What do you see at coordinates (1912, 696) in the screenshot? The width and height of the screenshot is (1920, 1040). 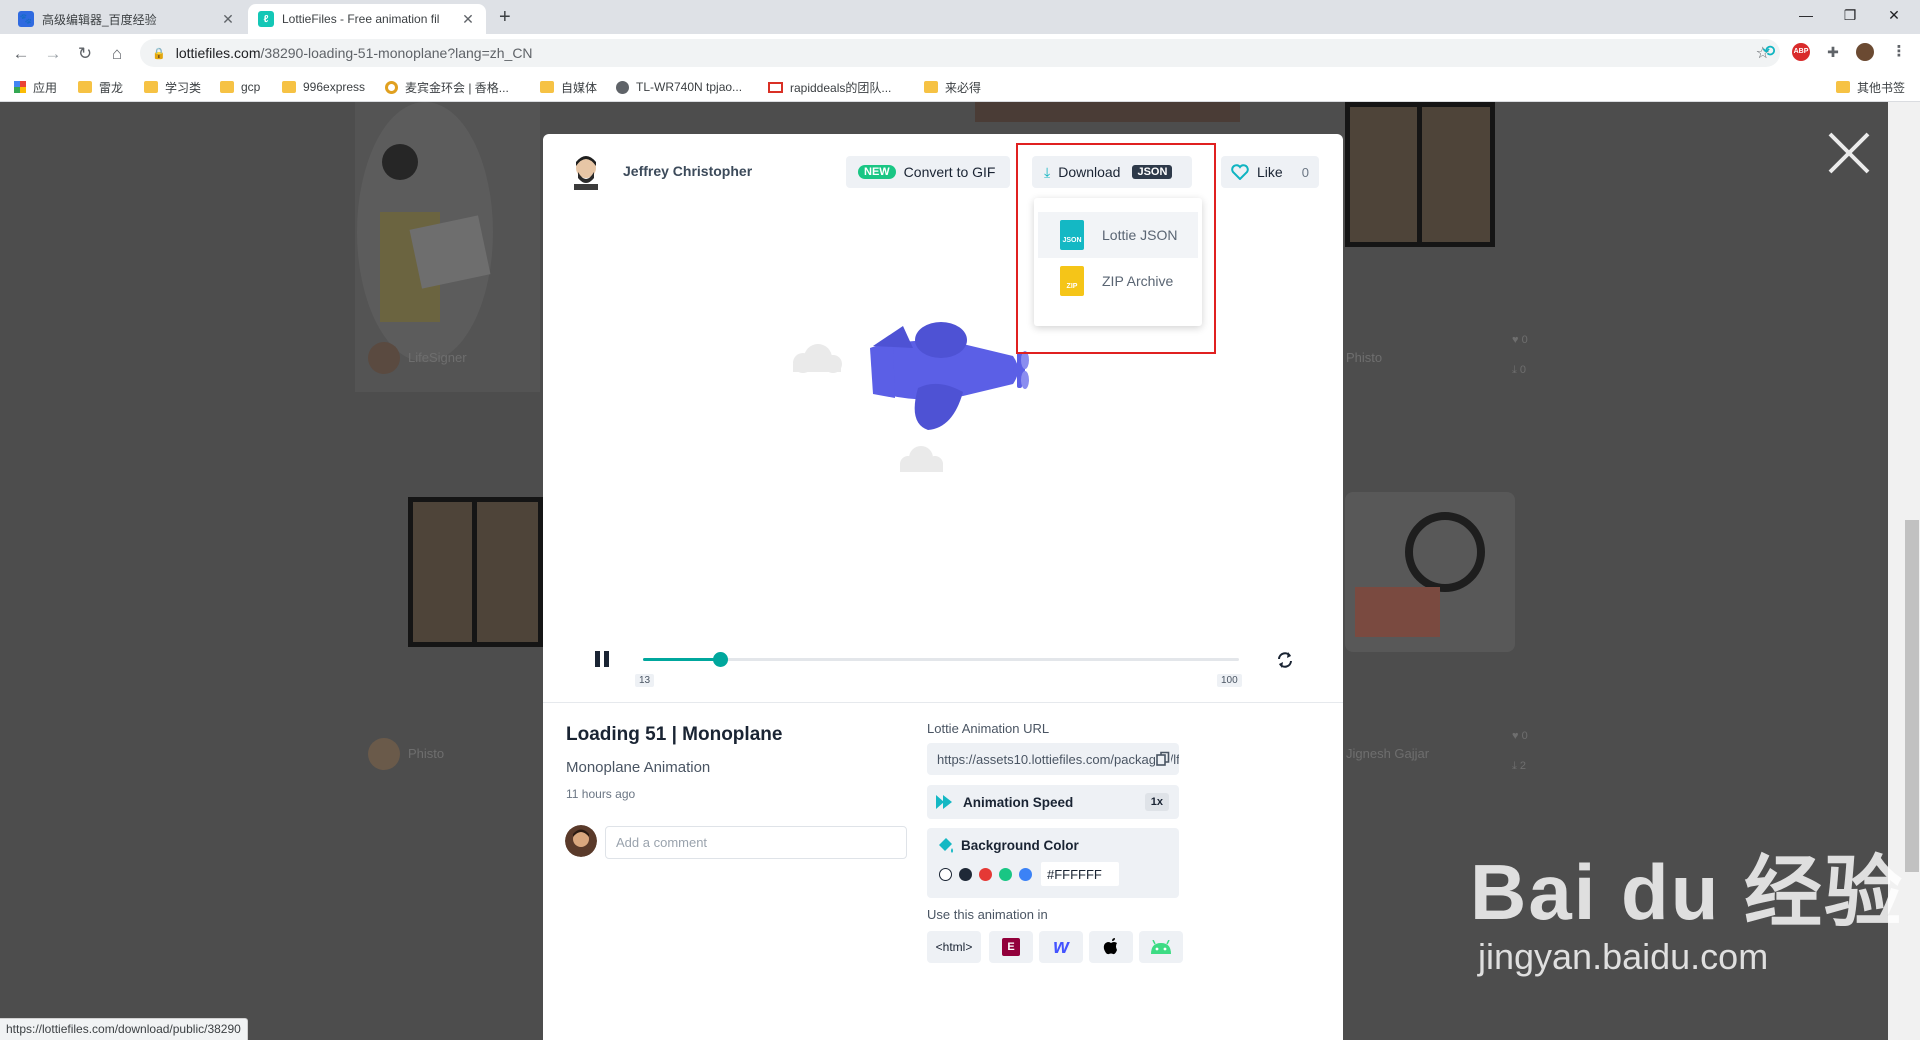 I see `scrollbar-thumb` at bounding box center [1912, 696].